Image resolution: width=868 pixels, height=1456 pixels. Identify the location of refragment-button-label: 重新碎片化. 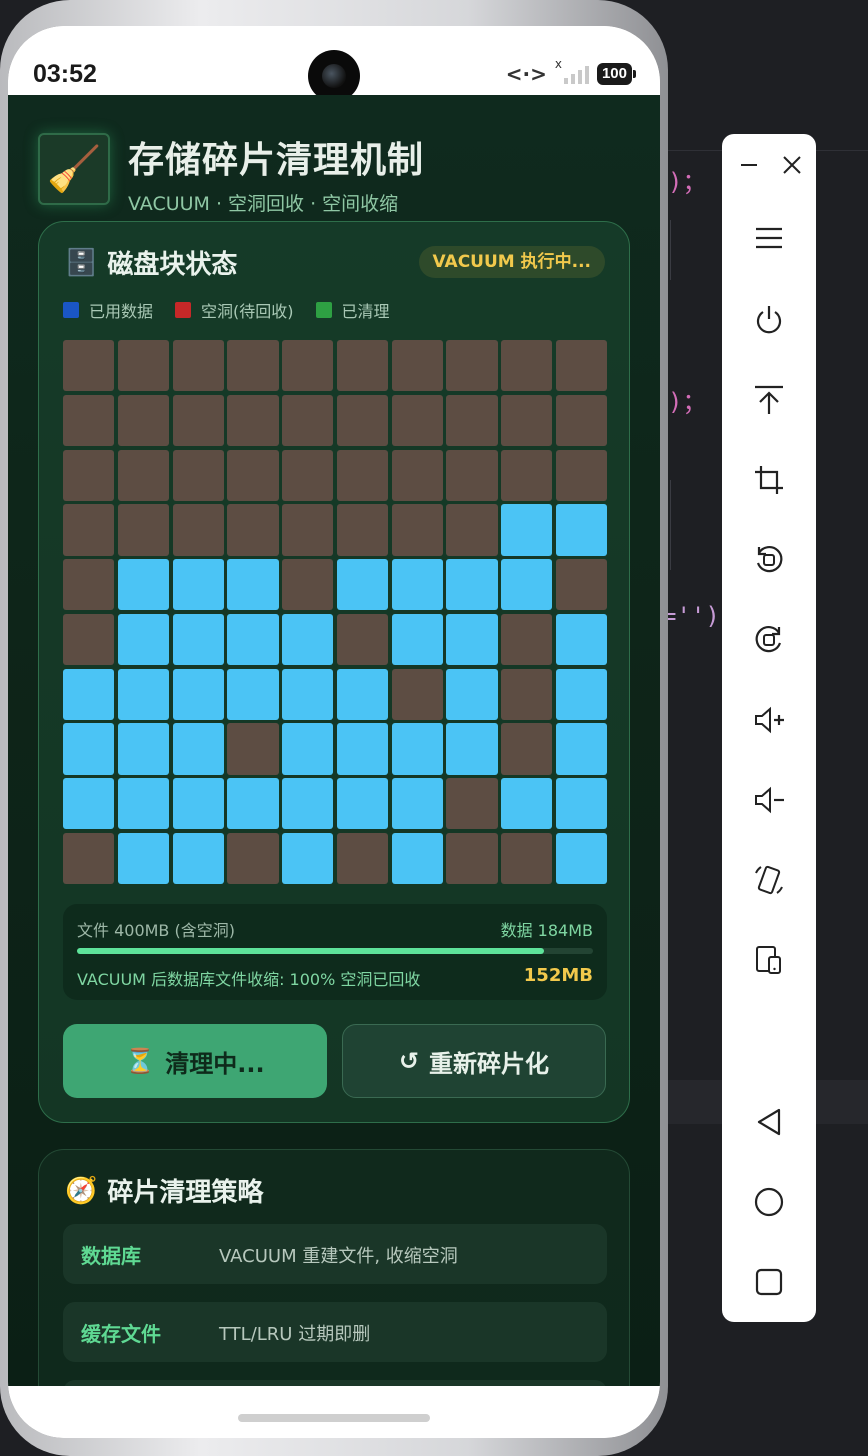
(489, 1063).